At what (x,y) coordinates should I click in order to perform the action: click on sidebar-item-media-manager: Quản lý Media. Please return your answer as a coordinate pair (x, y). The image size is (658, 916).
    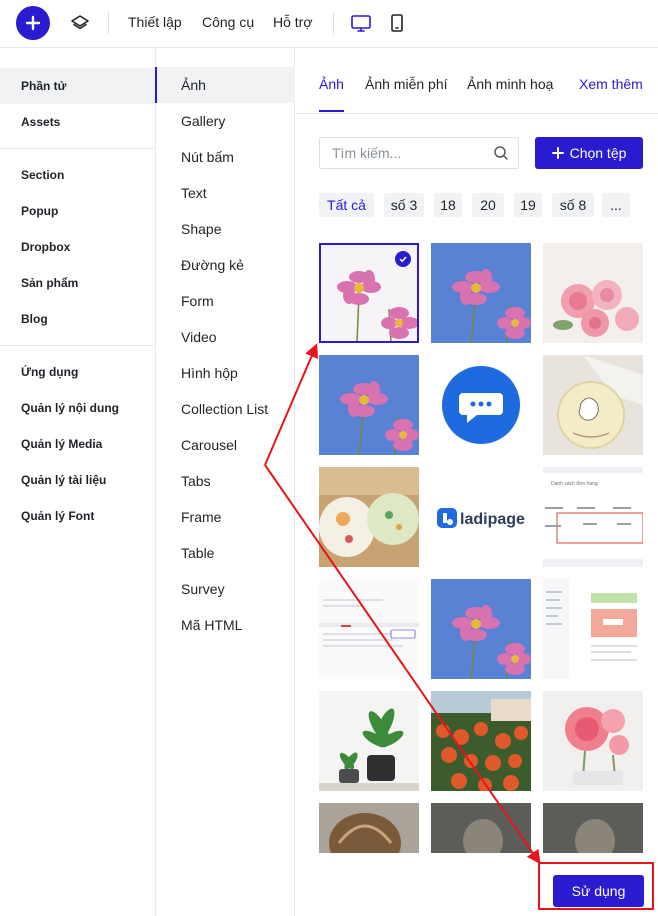
    Looking at the image, I should click on (77, 444).